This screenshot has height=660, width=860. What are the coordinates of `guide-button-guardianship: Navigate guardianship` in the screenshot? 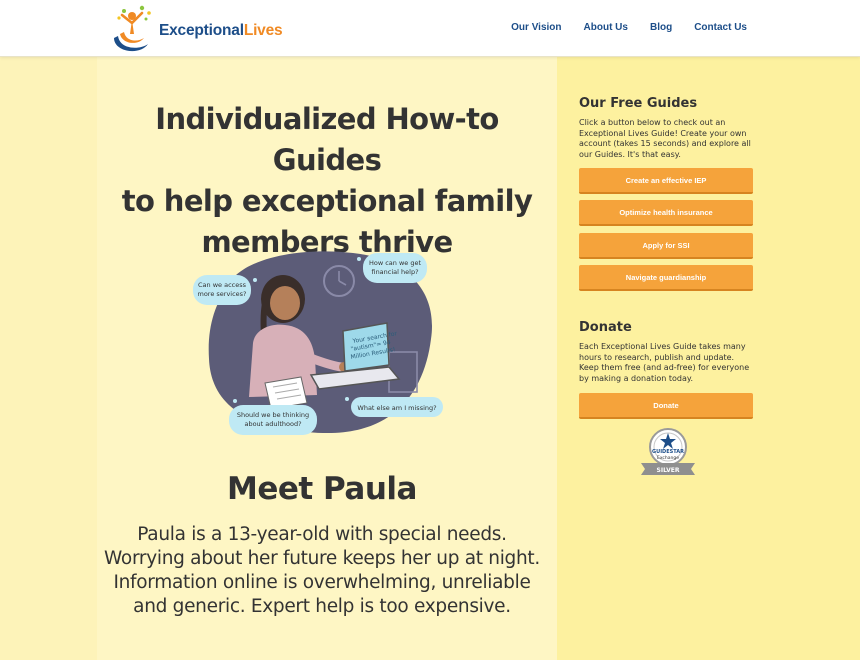 It's located at (666, 278).